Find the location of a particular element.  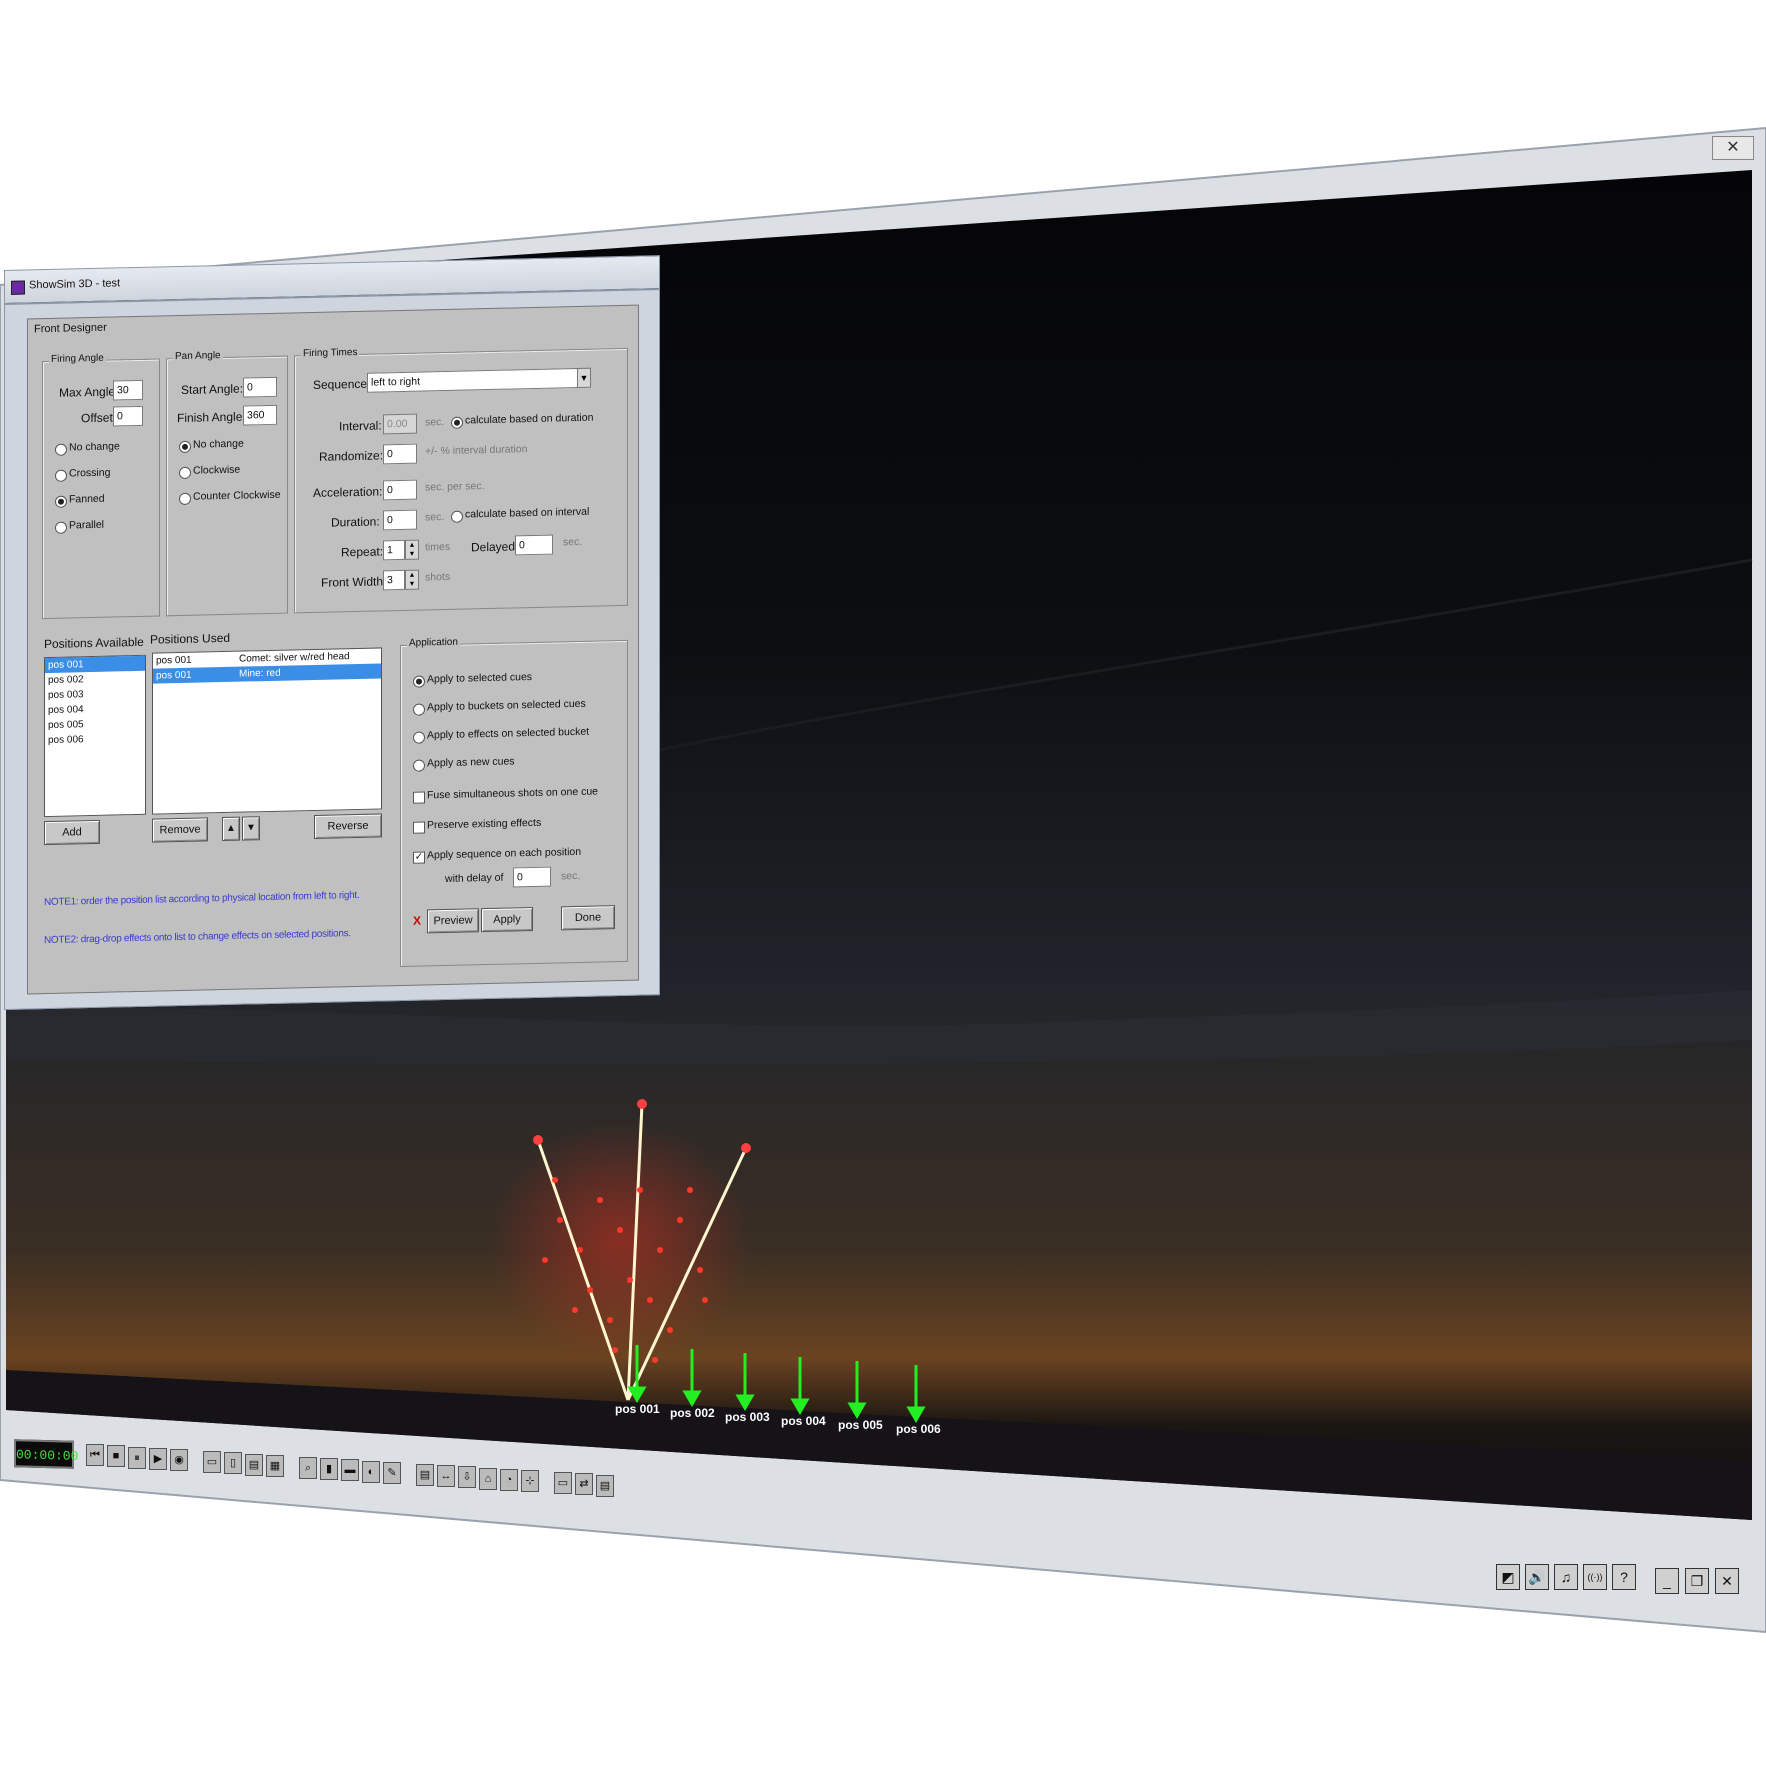

window-control-button: _ is located at coordinates (1667, 1581).